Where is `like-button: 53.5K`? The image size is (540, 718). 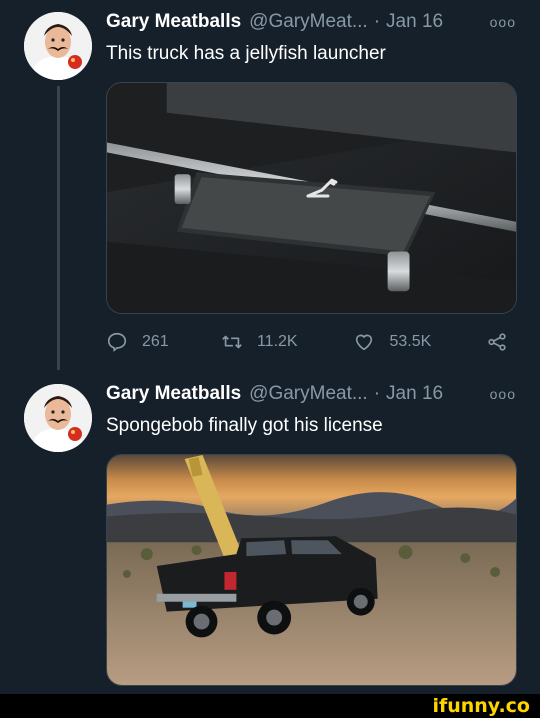 like-button: 53.5K is located at coordinates (419, 342).